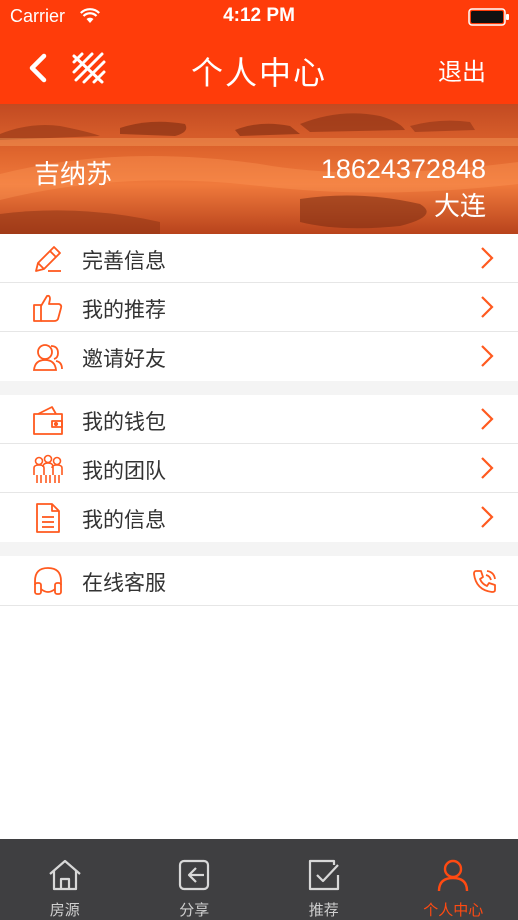  I want to click on thumbs-up-icon, so click(48, 308).